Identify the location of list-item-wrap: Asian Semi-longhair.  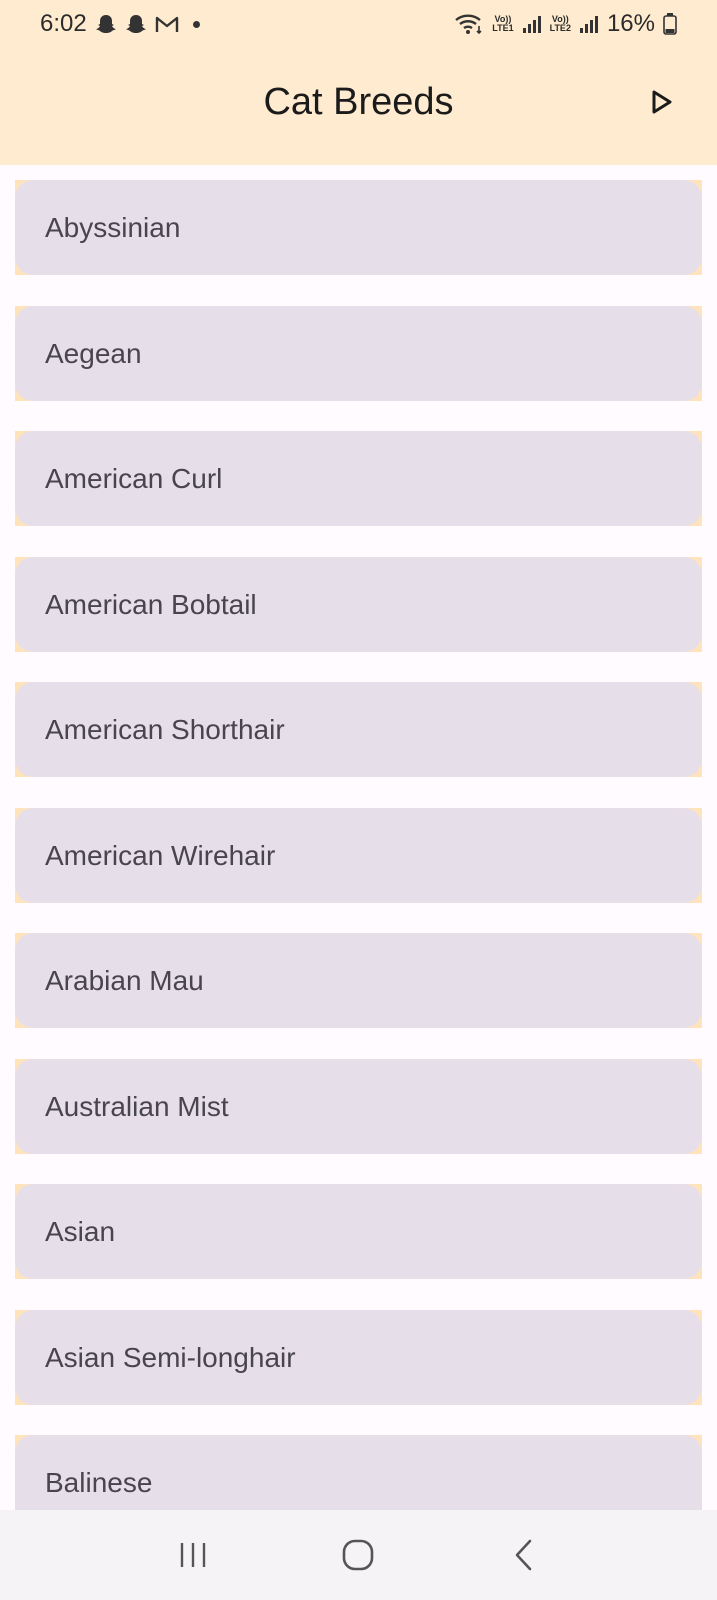
(358, 1357).